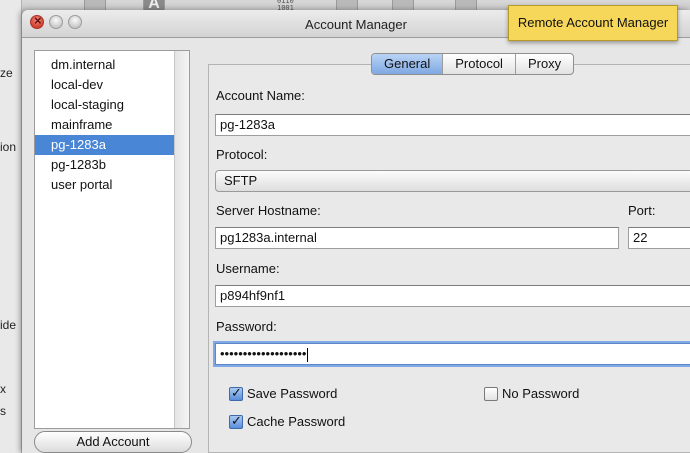  What do you see at coordinates (452, 125) in the screenshot?
I see `account-name-field: pg-1283a` at bounding box center [452, 125].